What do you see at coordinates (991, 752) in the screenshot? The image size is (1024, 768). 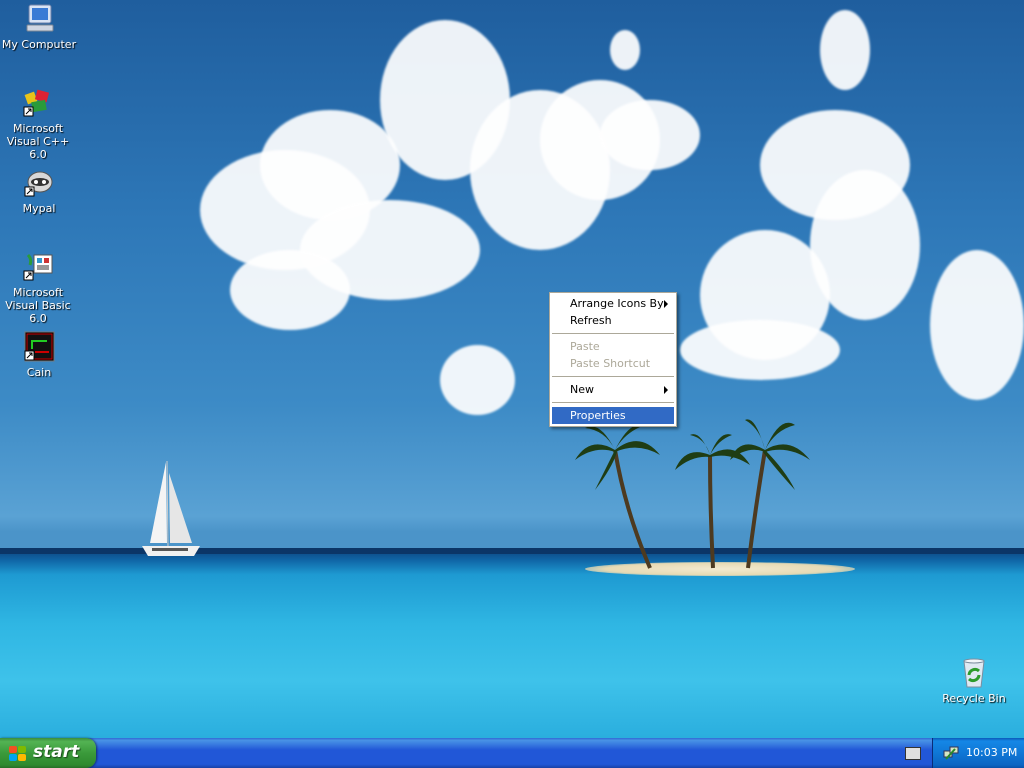 I see `clock: 10:03 PM` at bounding box center [991, 752].